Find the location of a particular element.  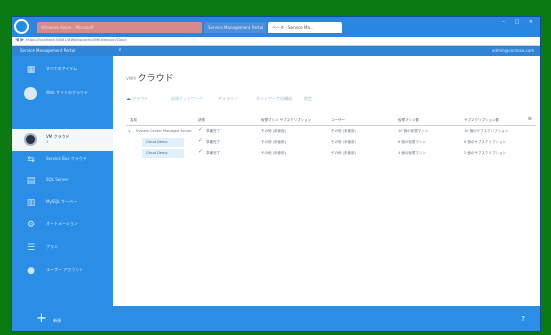

sidebar-item-label: SQL Server is located at coordinates (57, 179).